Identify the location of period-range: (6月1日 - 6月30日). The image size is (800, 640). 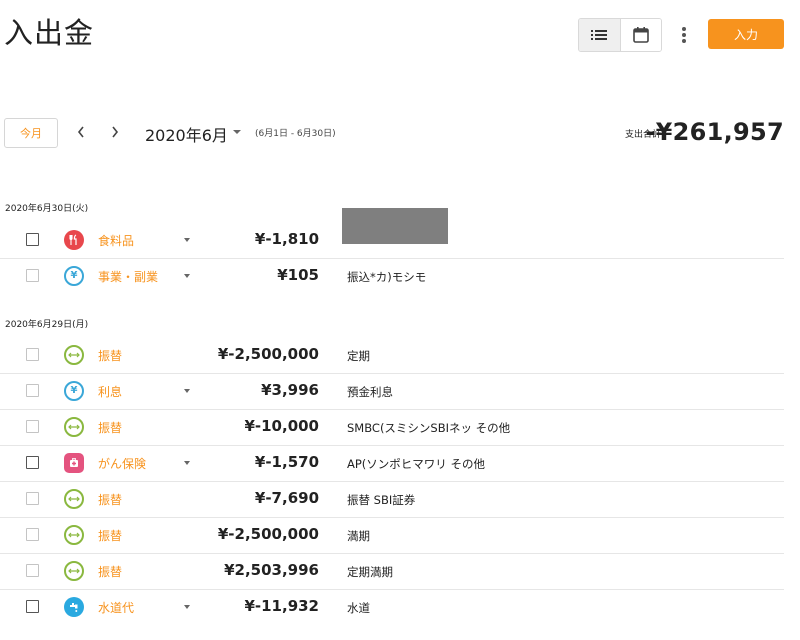
(295, 134).